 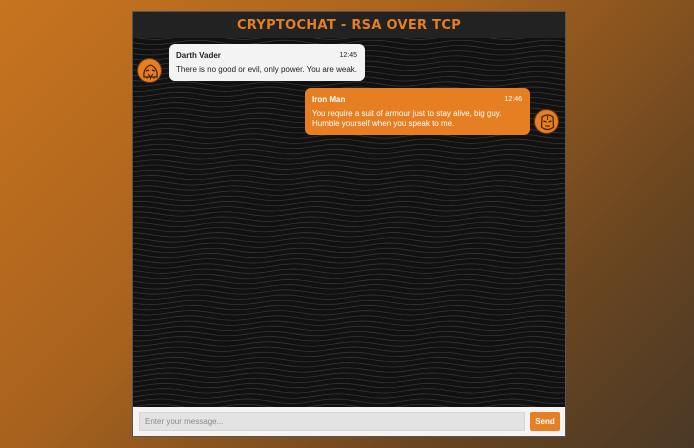 What do you see at coordinates (149, 70) in the screenshot?
I see `darth-vader-helmet-icon` at bounding box center [149, 70].